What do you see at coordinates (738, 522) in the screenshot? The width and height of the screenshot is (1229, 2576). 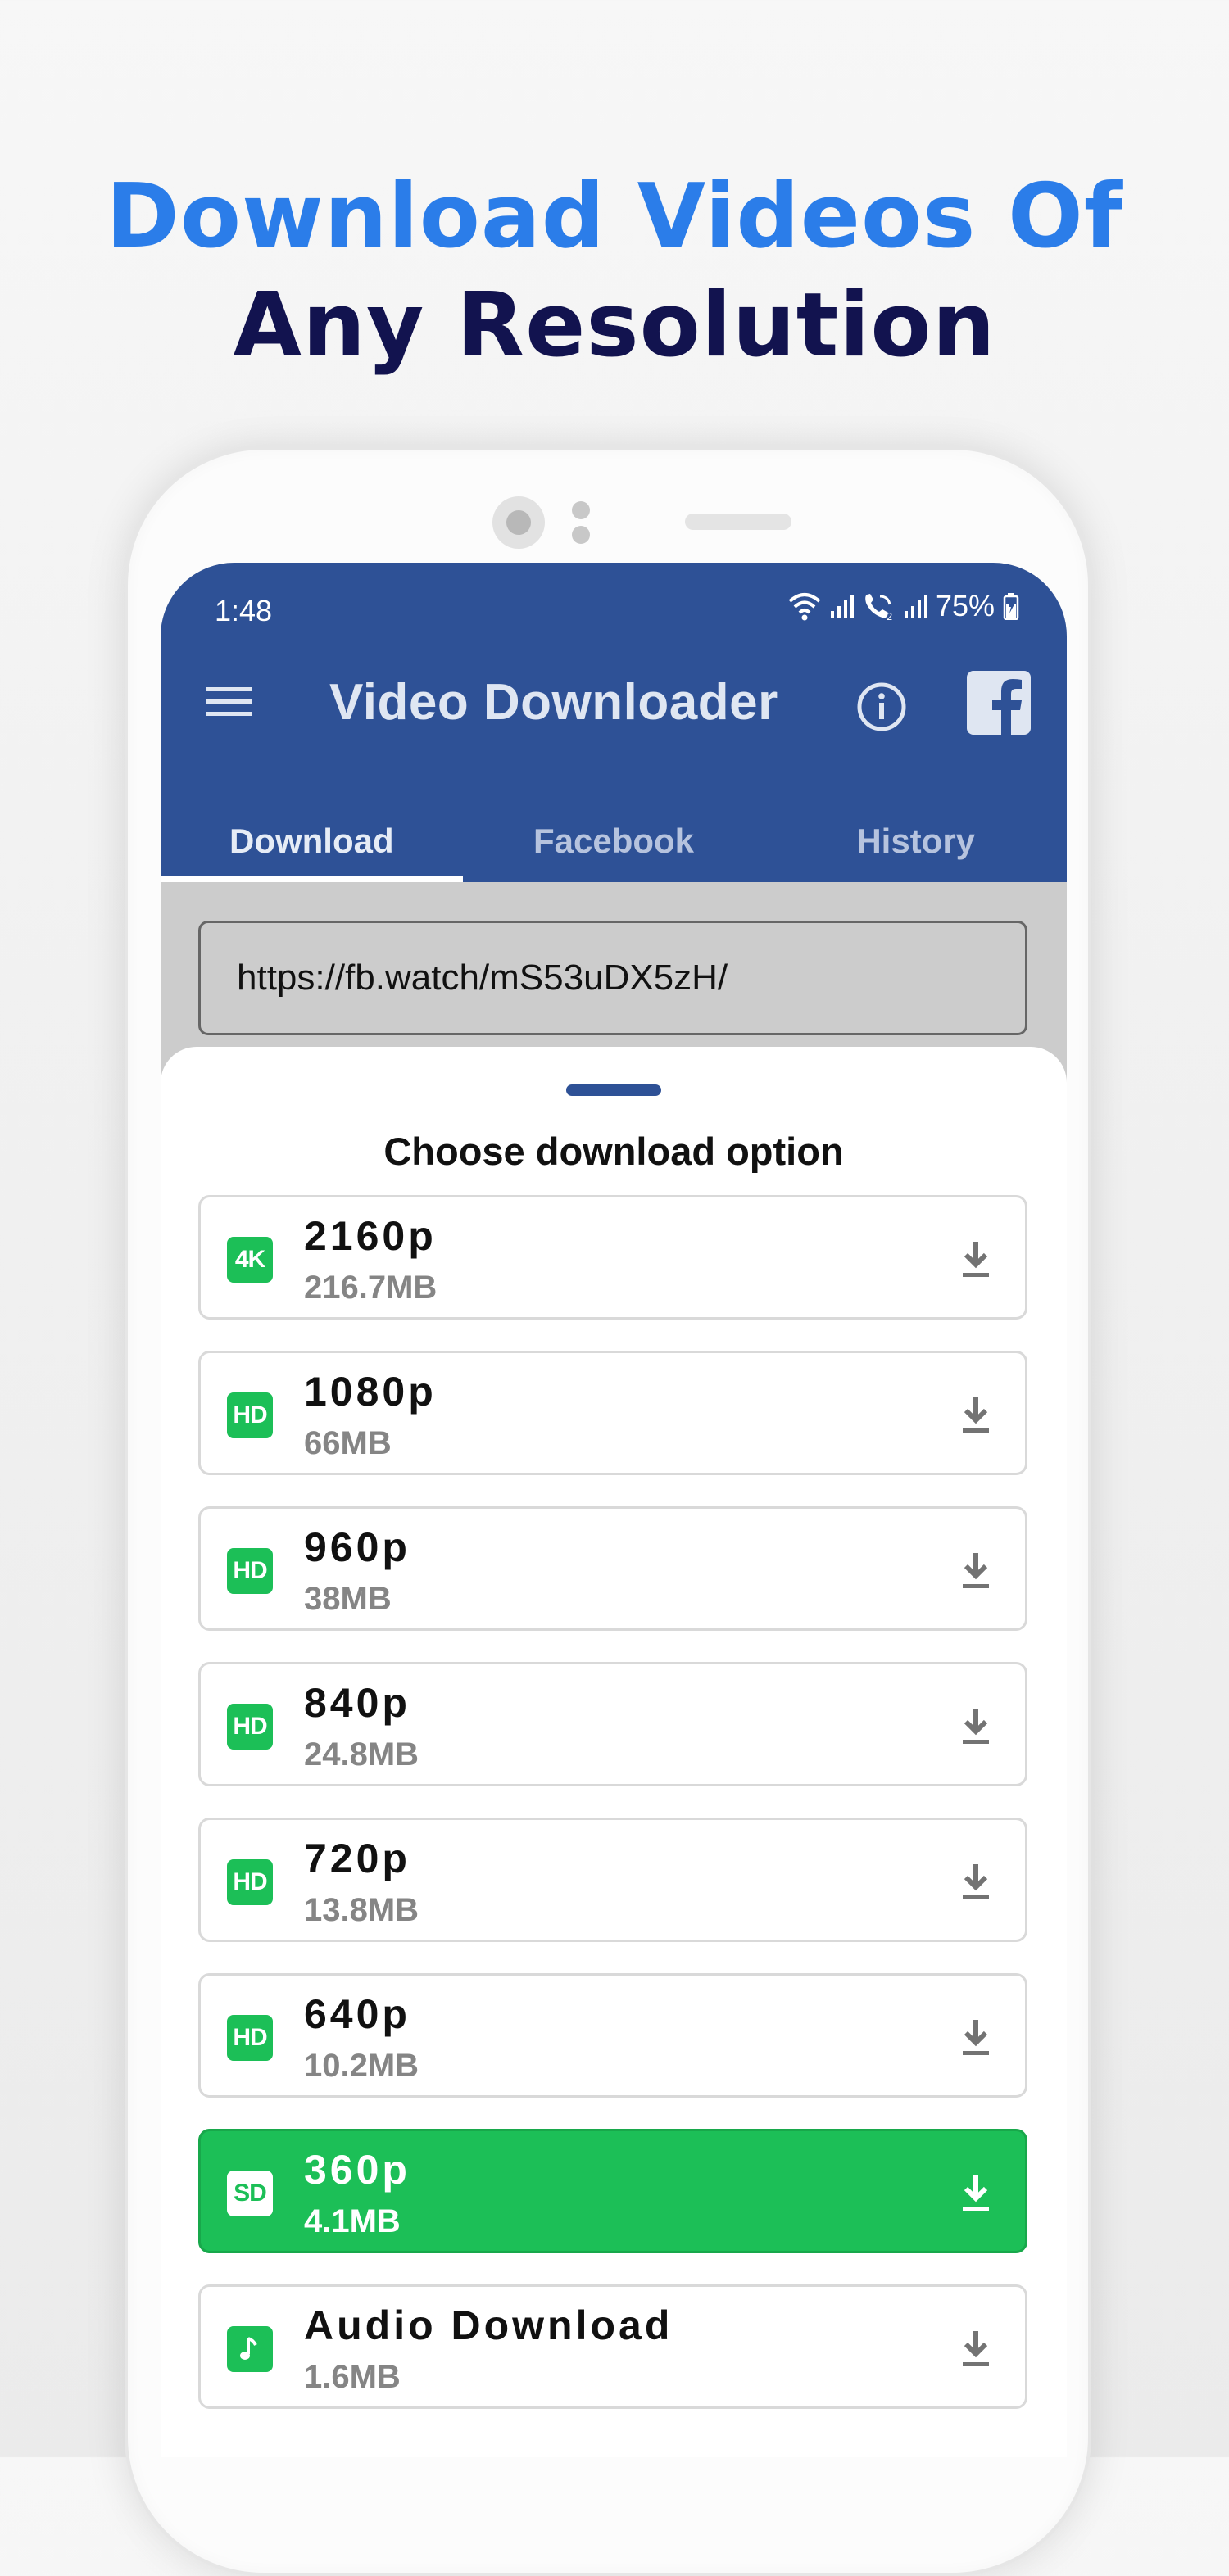 I see `earpiece-speaker` at bounding box center [738, 522].